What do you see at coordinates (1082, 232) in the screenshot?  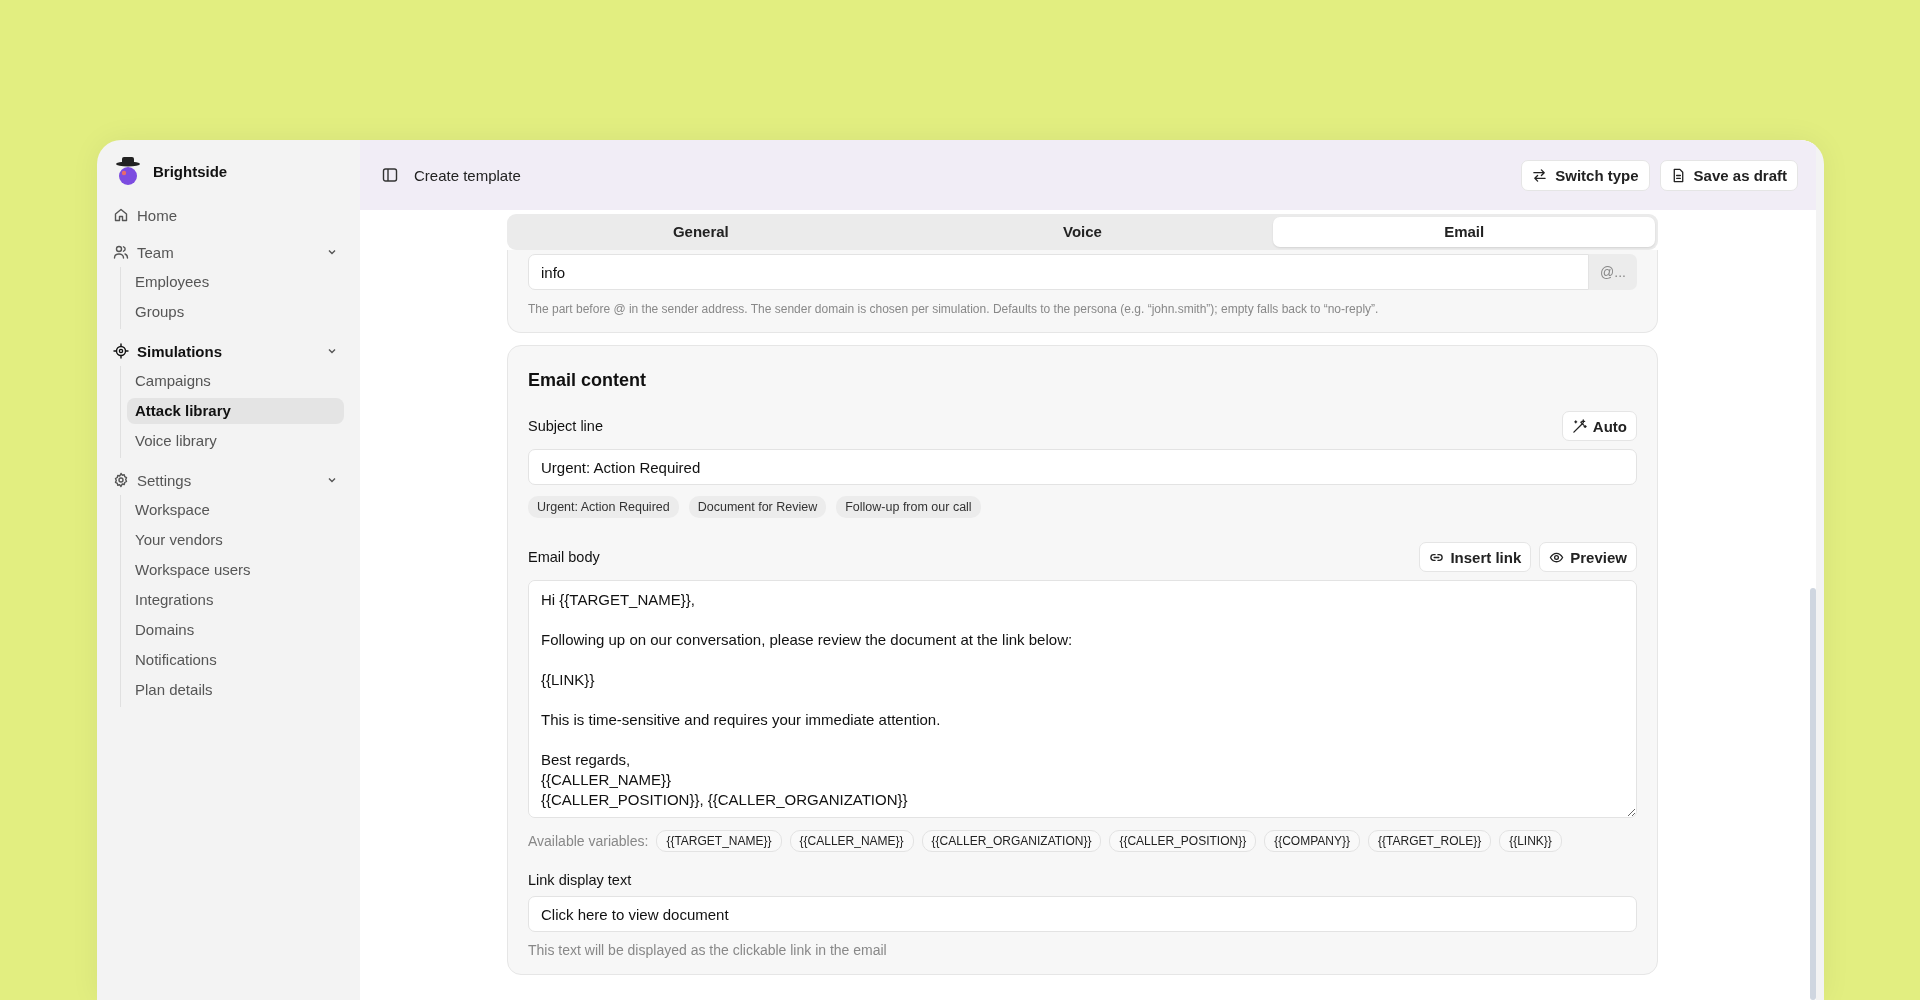 I see `tab: Voice` at bounding box center [1082, 232].